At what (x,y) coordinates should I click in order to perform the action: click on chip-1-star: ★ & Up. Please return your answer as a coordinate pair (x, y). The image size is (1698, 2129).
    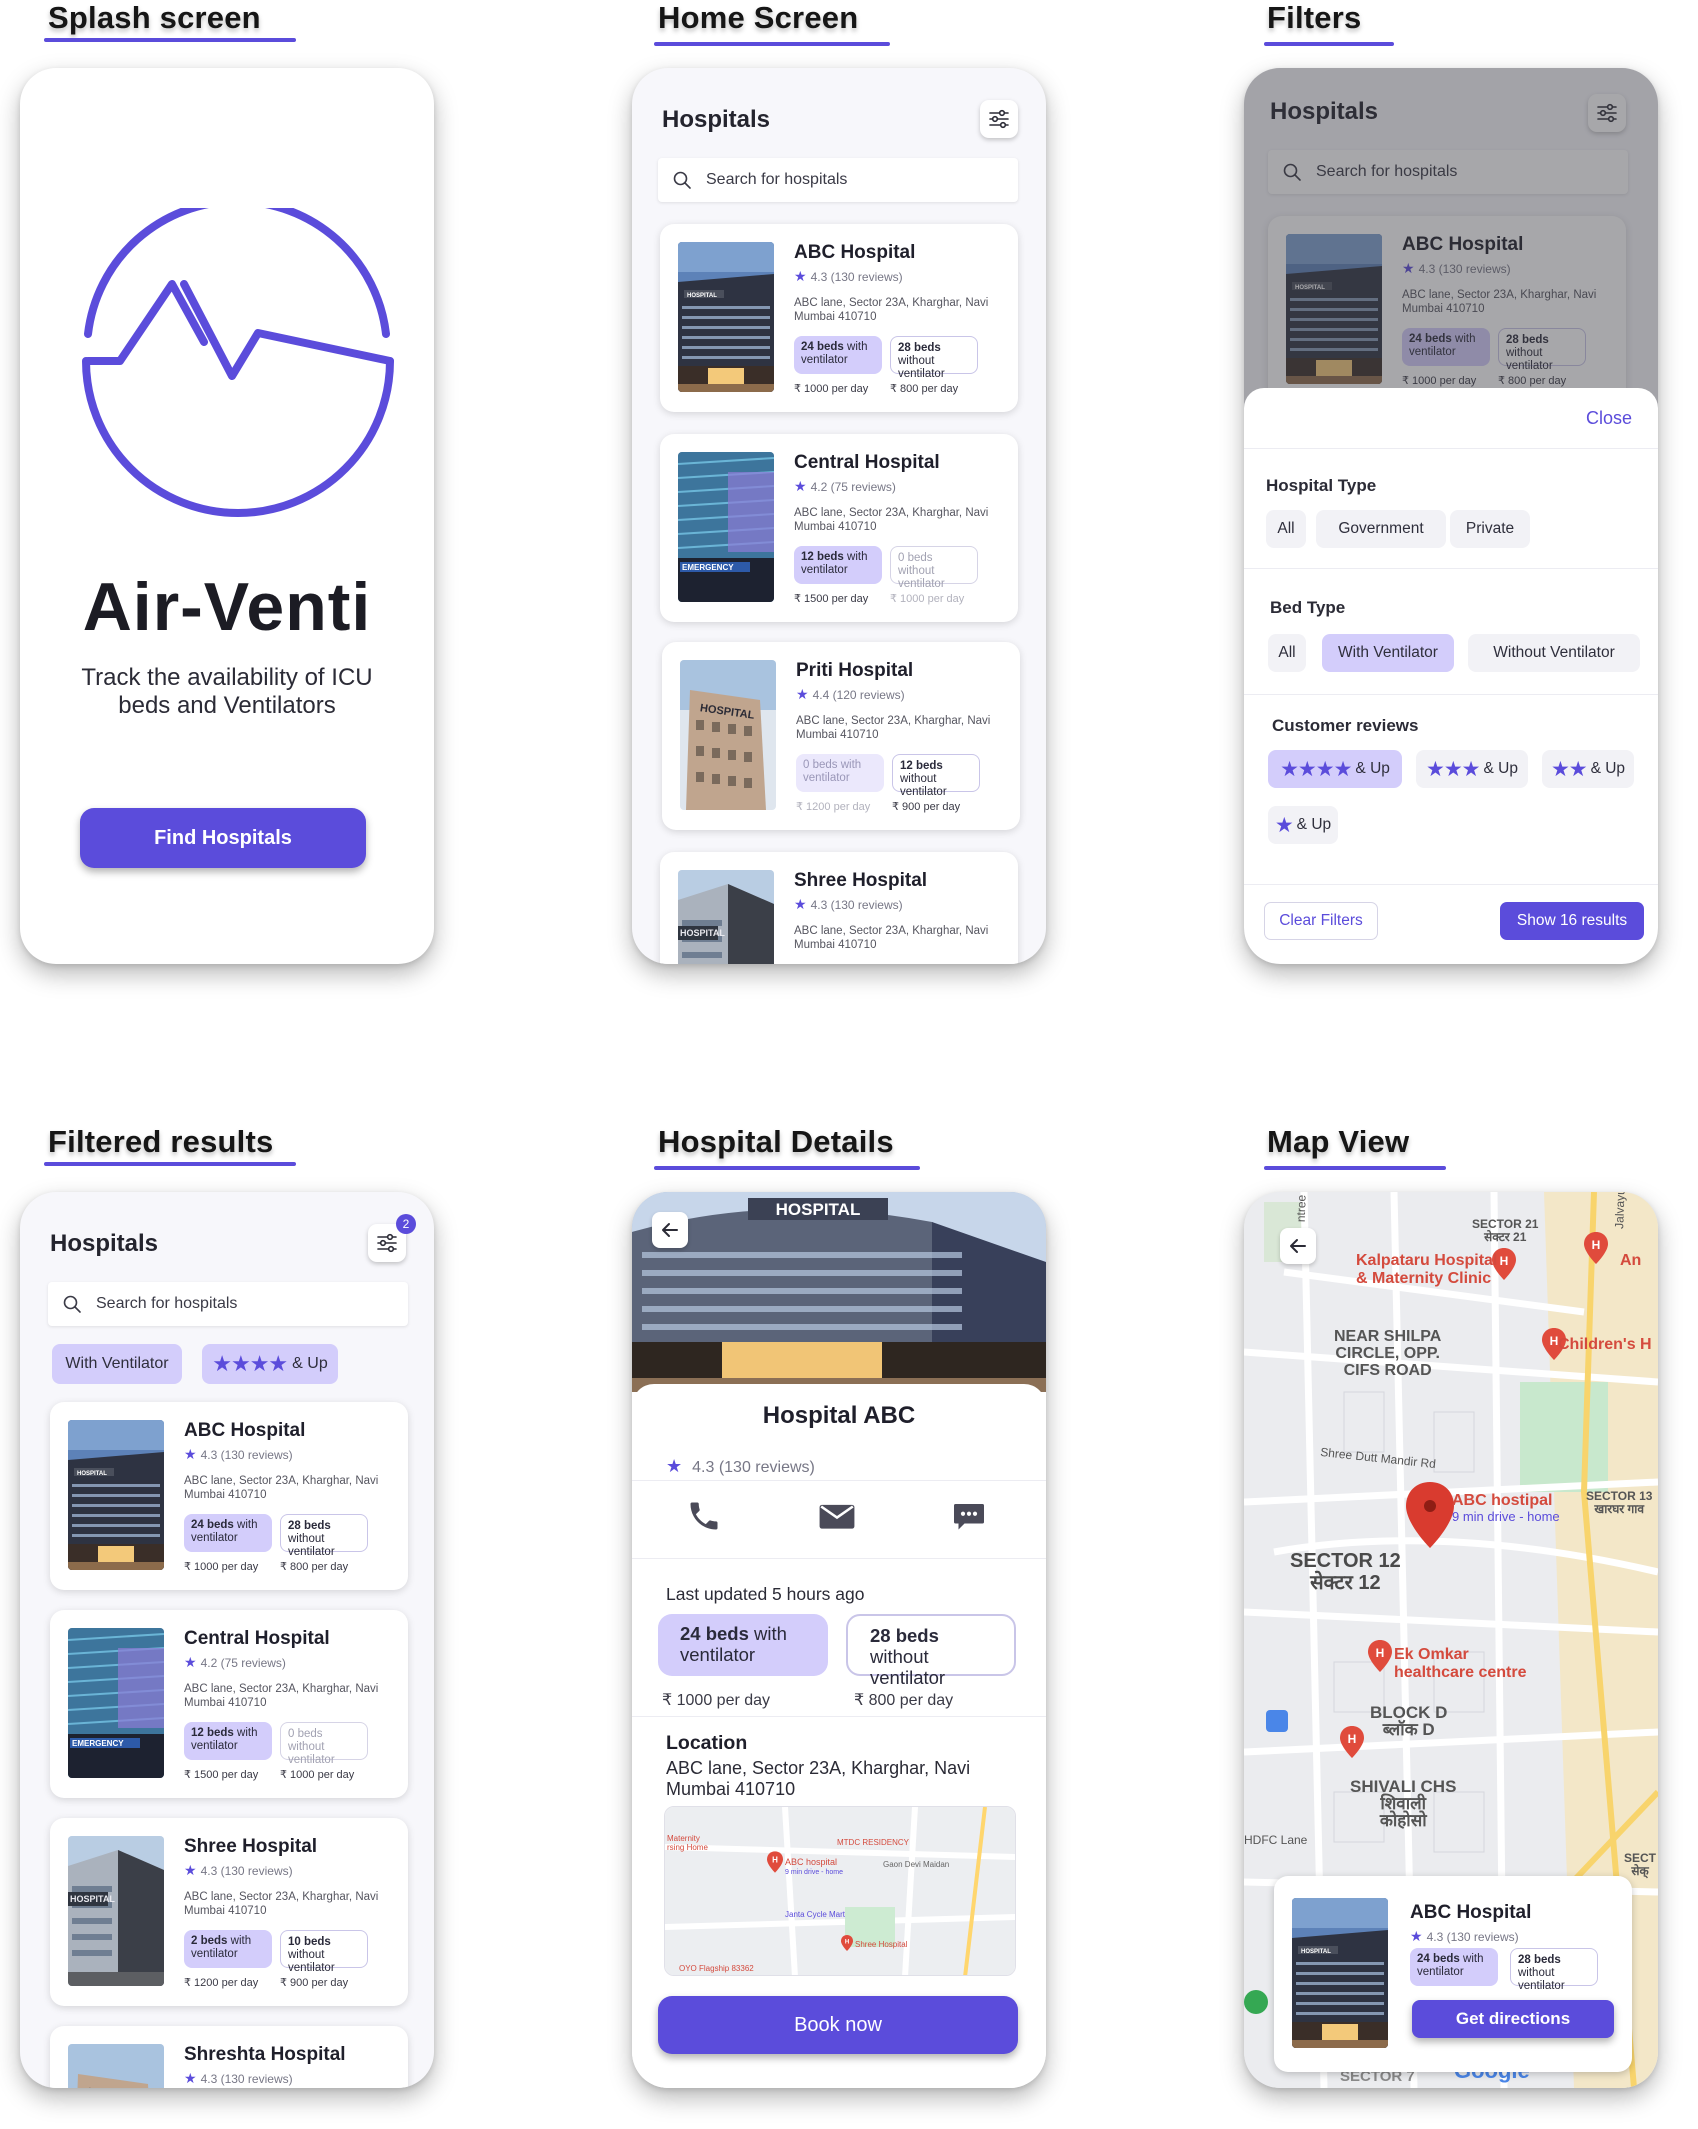
    Looking at the image, I should click on (1303, 825).